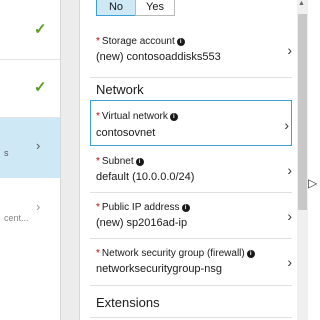 Image resolution: width=320 pixels, height=320 pixels. What do you see at coordinates (30, 148) in the screenshot?
I see `step-settings-selected: s ›` at bounding box center [30, 148].